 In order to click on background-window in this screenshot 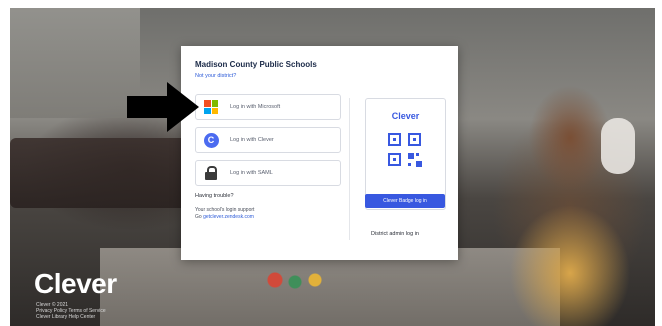, I will do `click(75, 63)`.